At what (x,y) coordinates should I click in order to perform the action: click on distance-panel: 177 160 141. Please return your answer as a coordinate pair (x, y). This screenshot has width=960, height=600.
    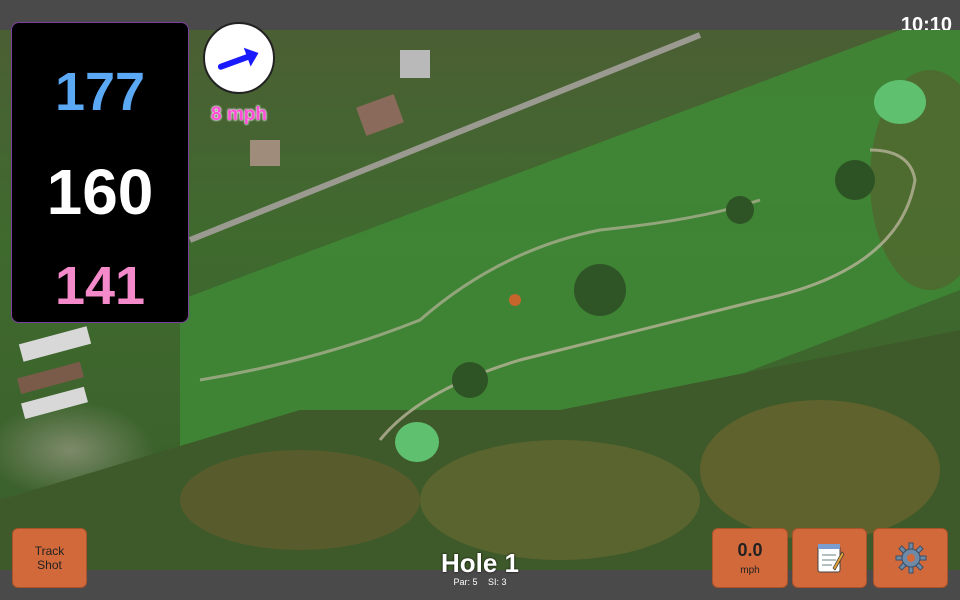
    Looking at the image, I should click on (100, 172).